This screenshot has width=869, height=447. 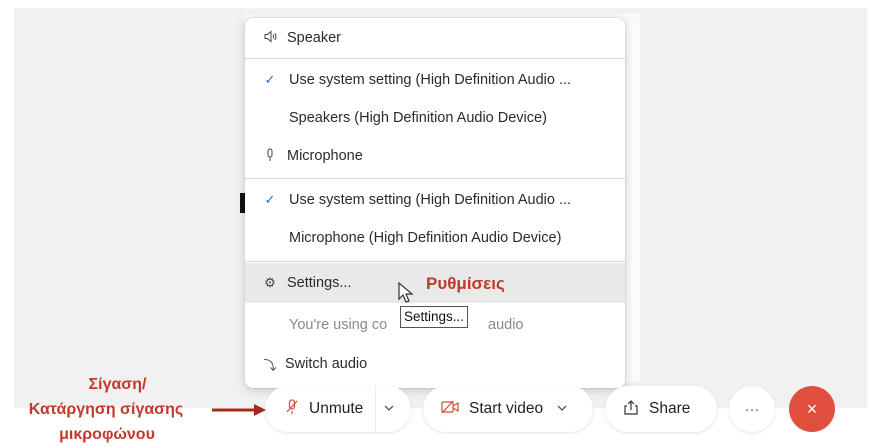 I want to click on button-divider, so click(x=376, y=409).